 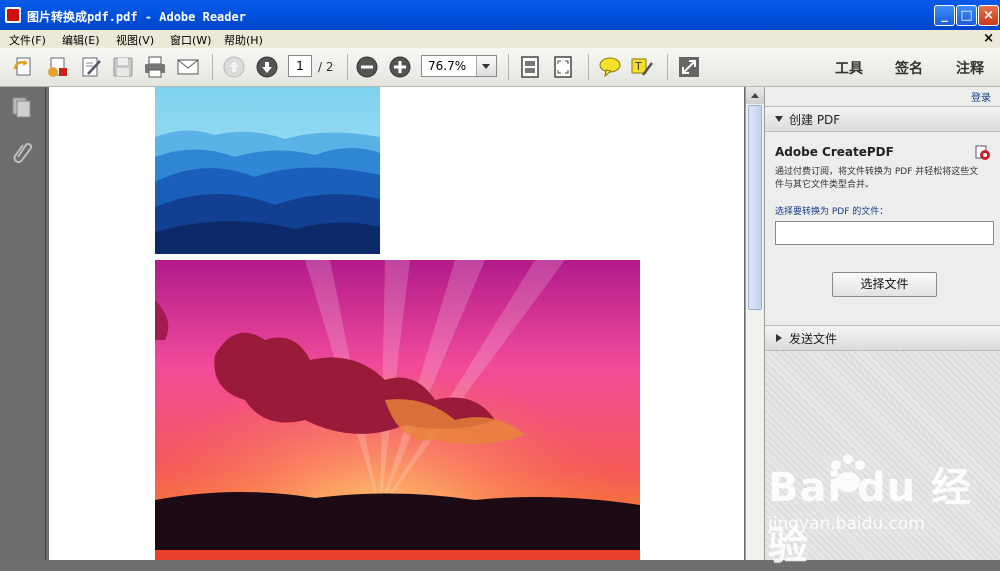 I want to click on menu-window: 窗口(W), so click(x=190, y=40).